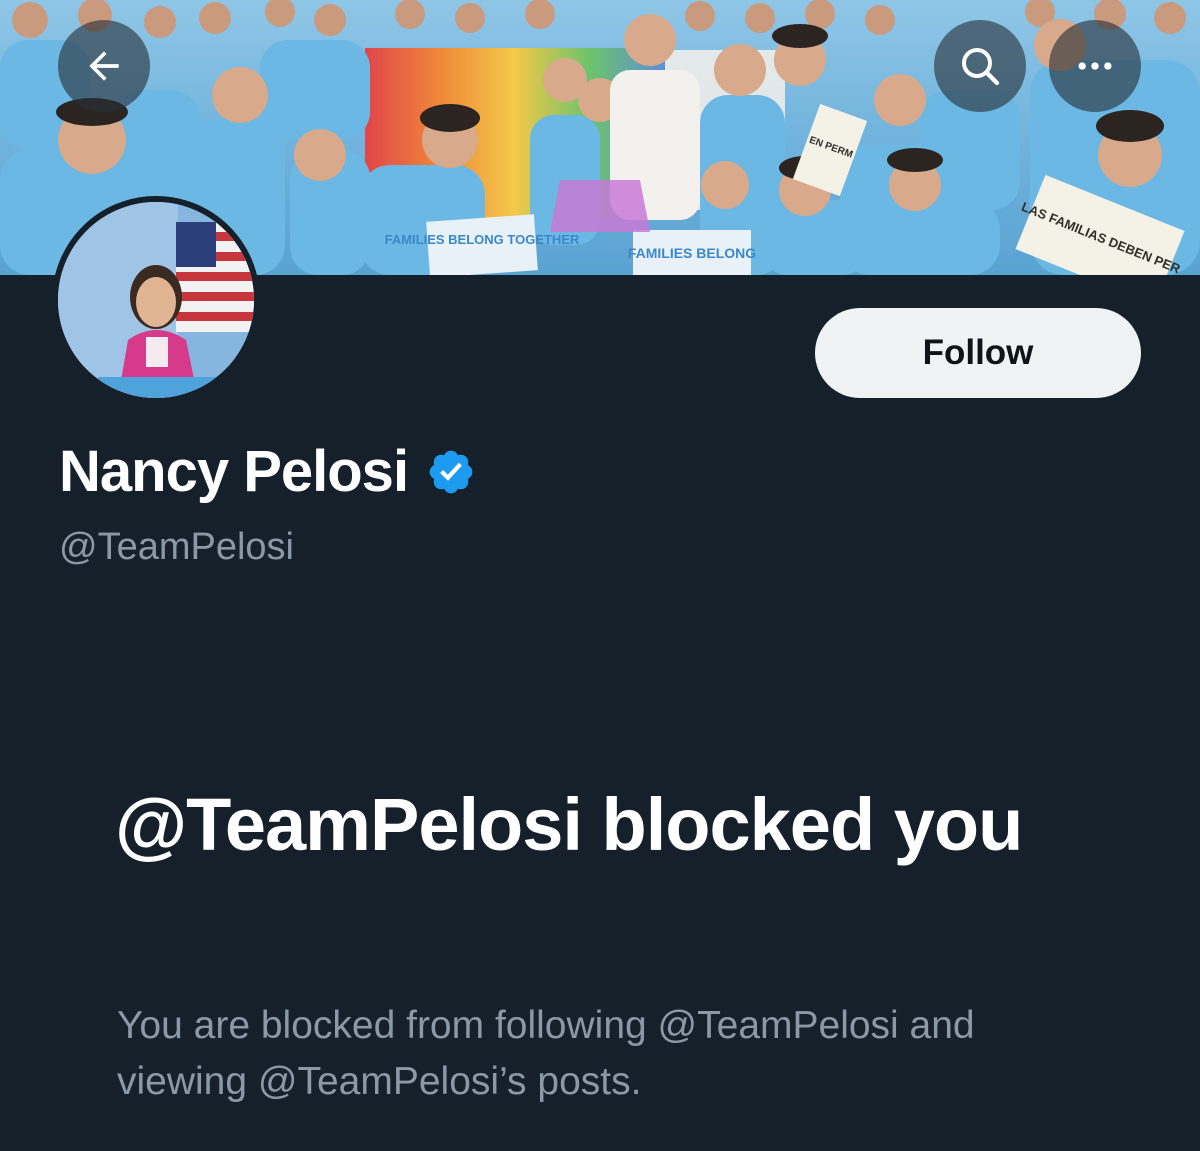 Image resolution: width=1200 pixels, height=1151 pixels. Describe the element at coordinates (569, 824) in the screenshot. I see `blocked-title: @TeamPelosi blocked you` at that location.